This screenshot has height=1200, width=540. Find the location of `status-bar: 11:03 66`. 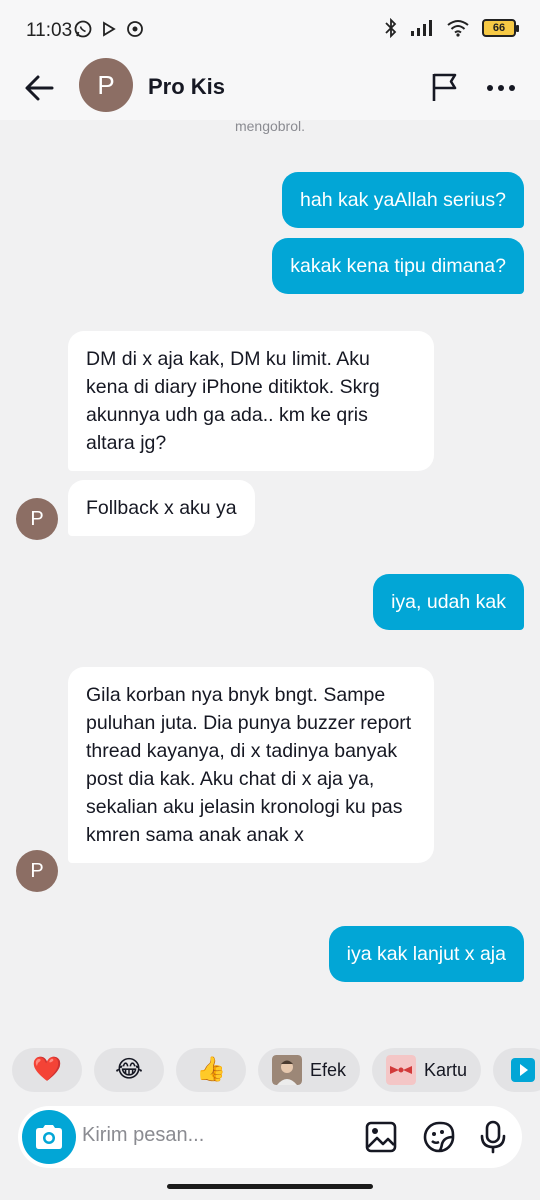

status-bar: 11:03 66 is located at coordinates (270, 30).